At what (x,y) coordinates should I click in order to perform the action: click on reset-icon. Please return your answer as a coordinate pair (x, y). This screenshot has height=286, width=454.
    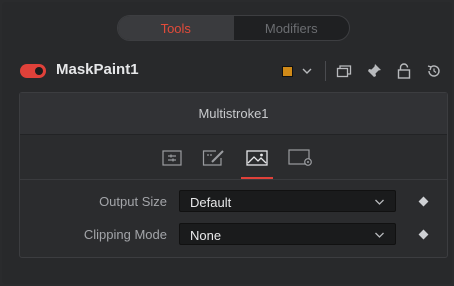
    Looking at the image, I should click on (434, 71).